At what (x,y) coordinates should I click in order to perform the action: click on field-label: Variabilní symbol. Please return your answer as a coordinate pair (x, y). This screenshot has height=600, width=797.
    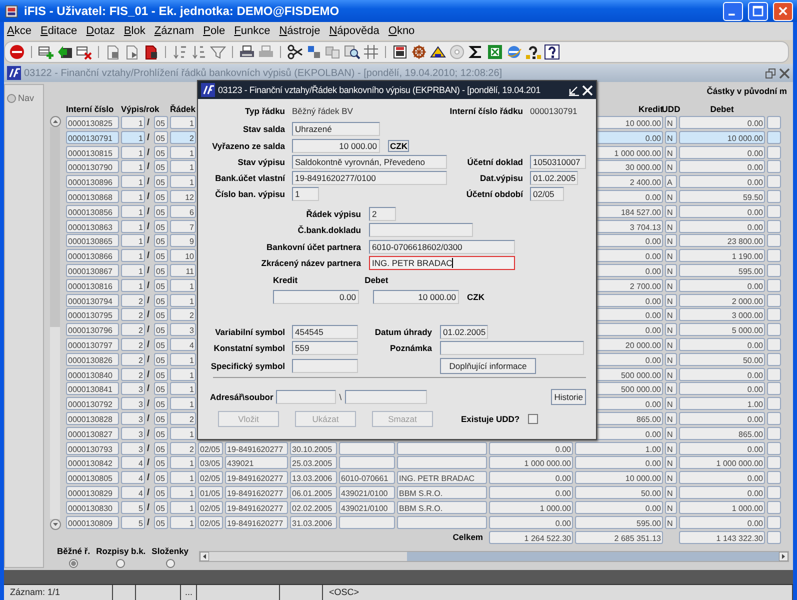
    Looking at the image, I should click on (249, 332).